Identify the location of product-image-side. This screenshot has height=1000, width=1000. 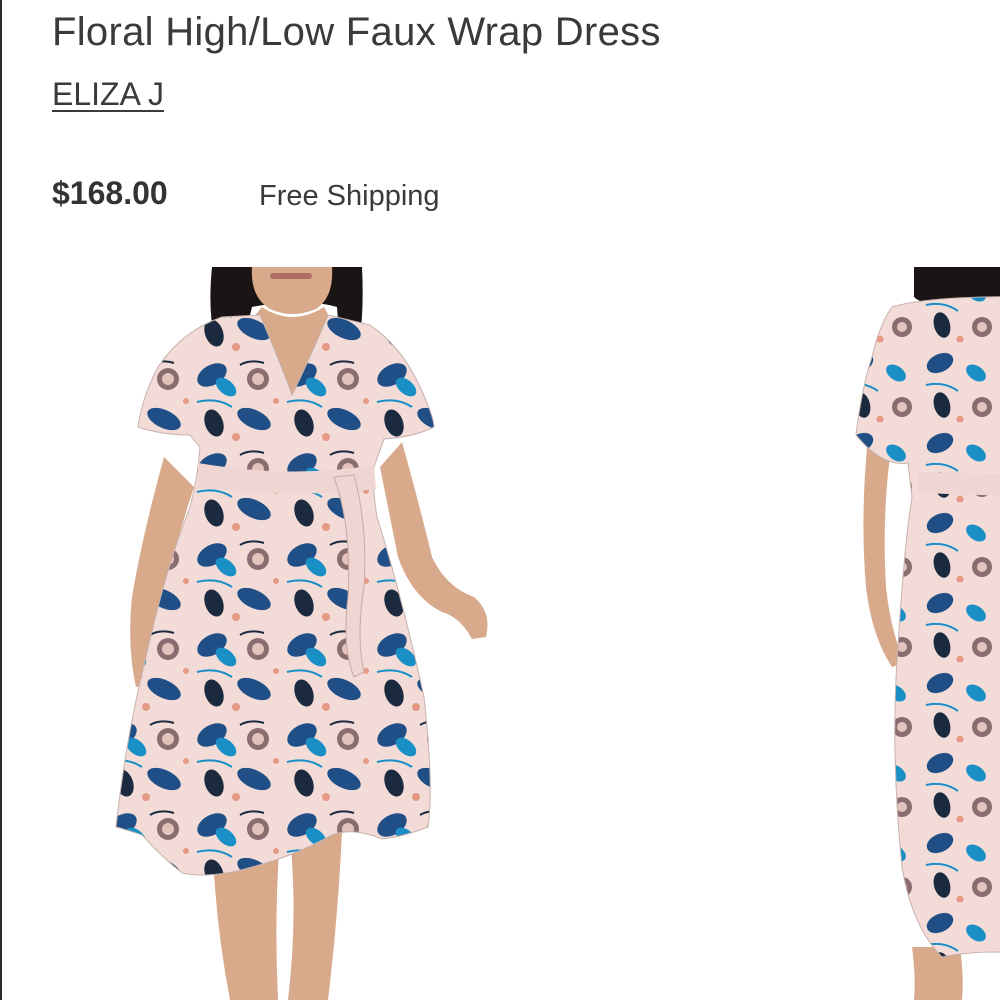
(921, 633).